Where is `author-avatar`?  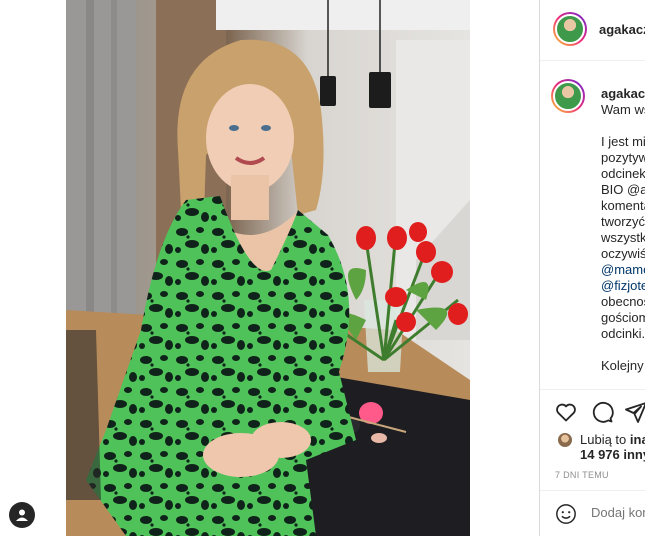 author-avatar is located at coordinates (570, 29).